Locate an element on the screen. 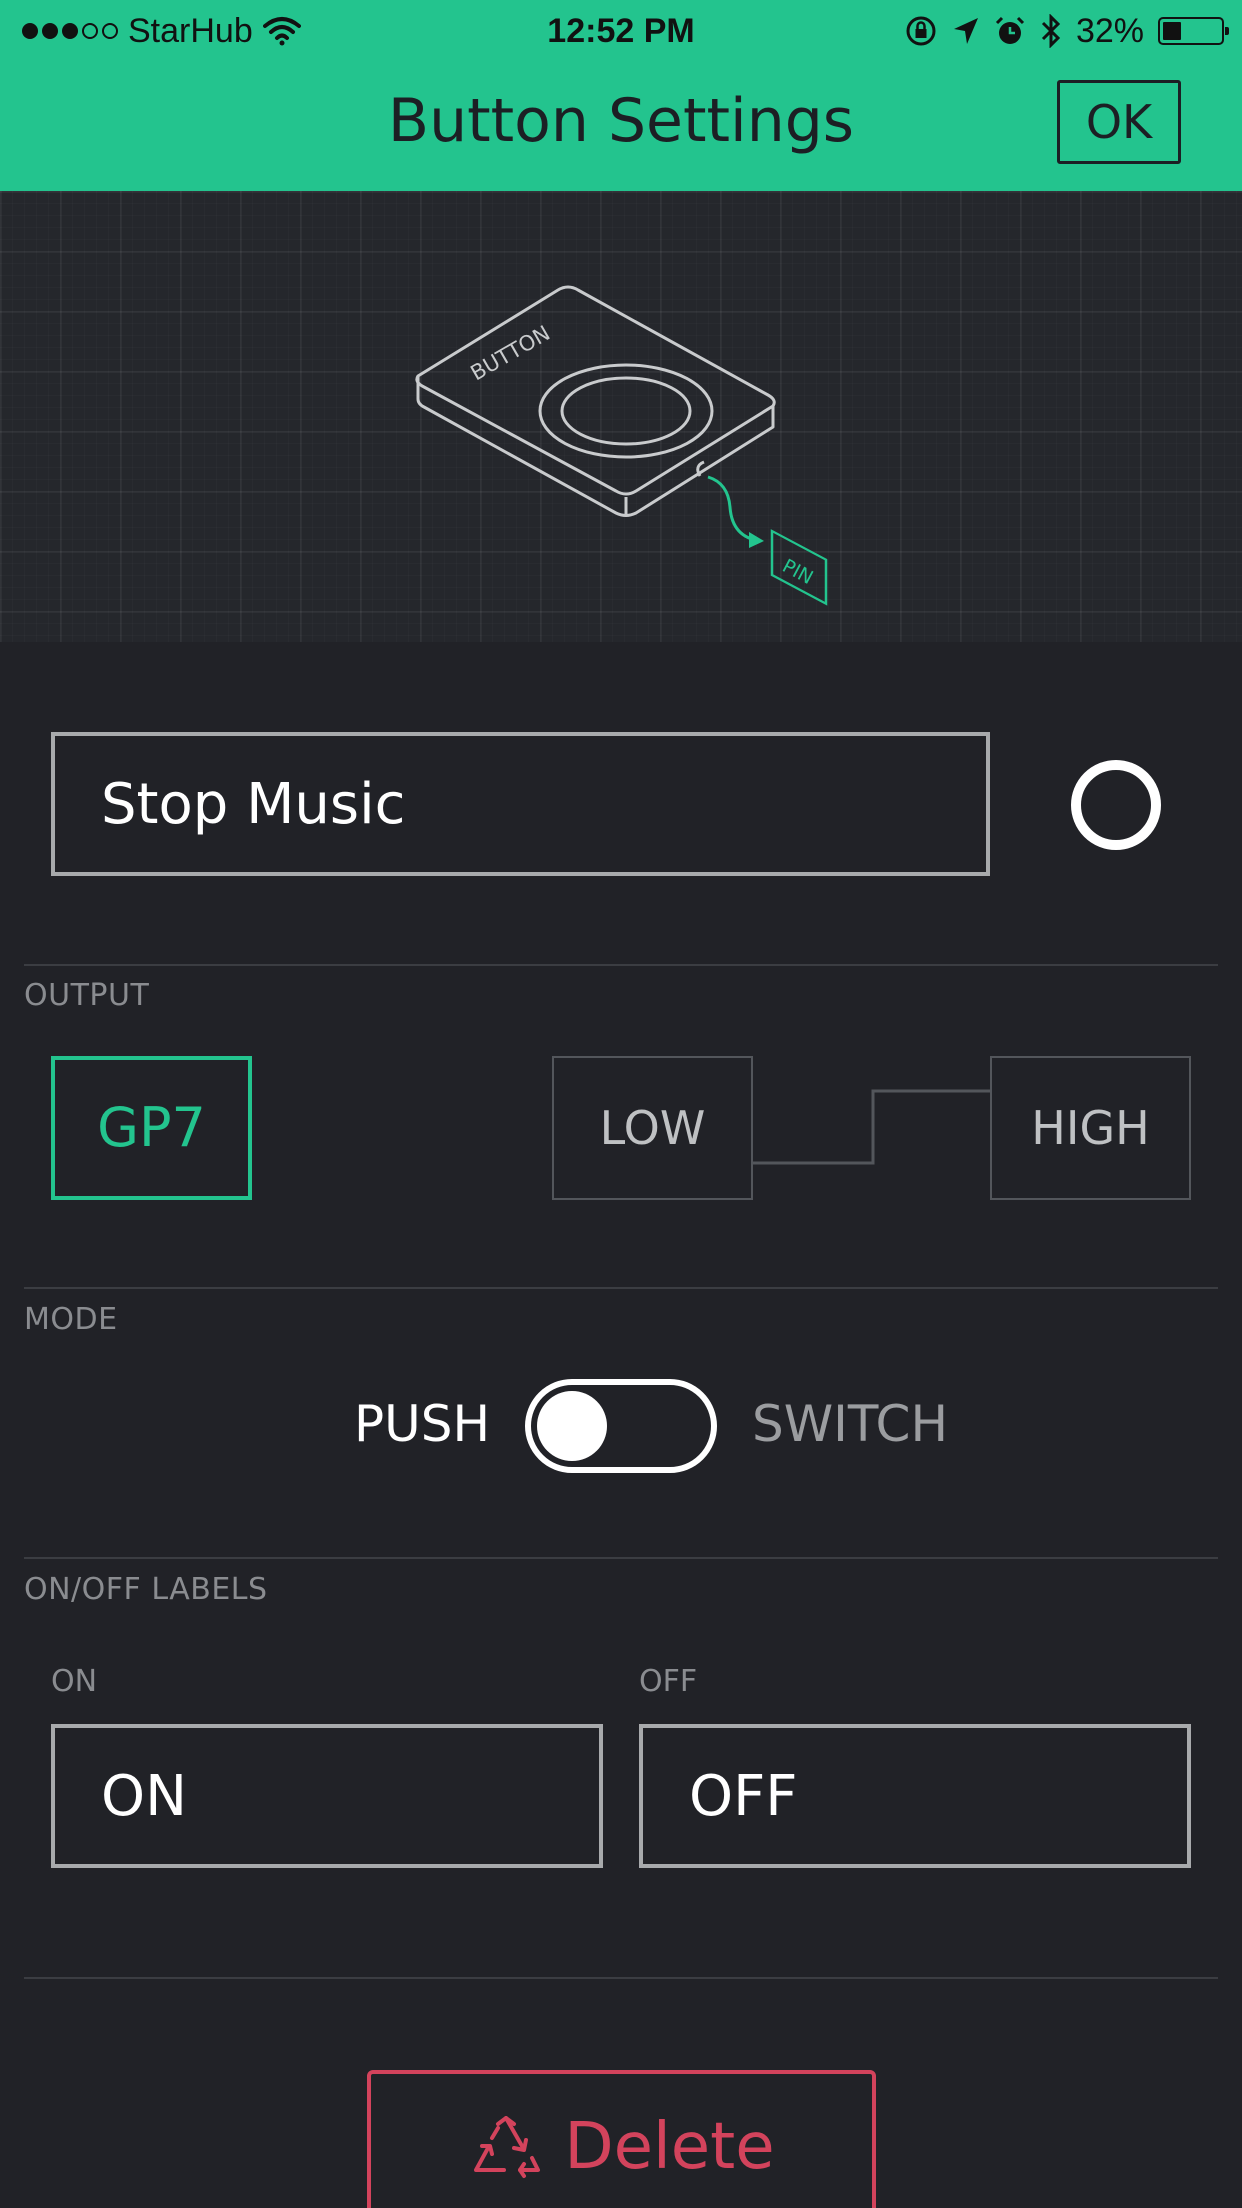 The width and height of the screenshot is (1242, 2208). mode-push-label: PUSH is located at coordinates (422, 1424).